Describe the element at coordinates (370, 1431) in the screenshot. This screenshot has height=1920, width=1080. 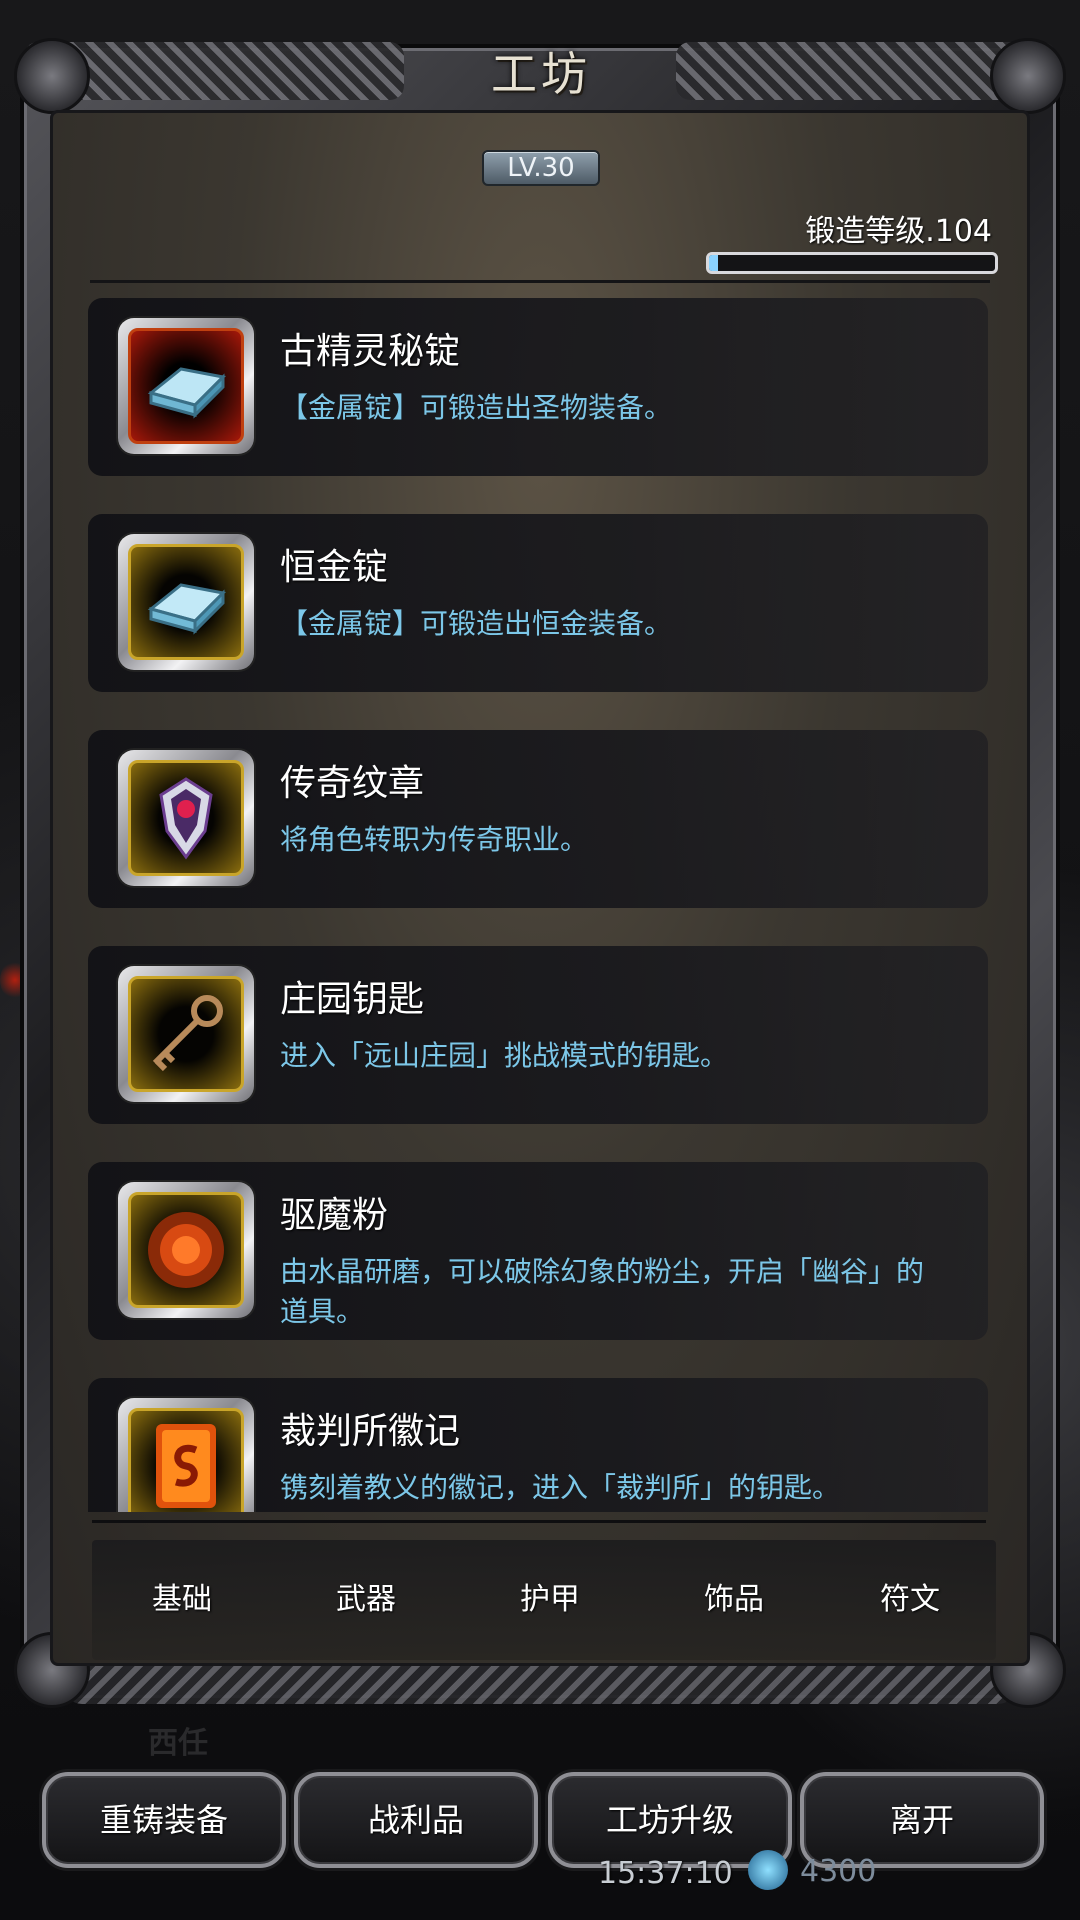
I see `item-title: 裁判所徽记` at that location.